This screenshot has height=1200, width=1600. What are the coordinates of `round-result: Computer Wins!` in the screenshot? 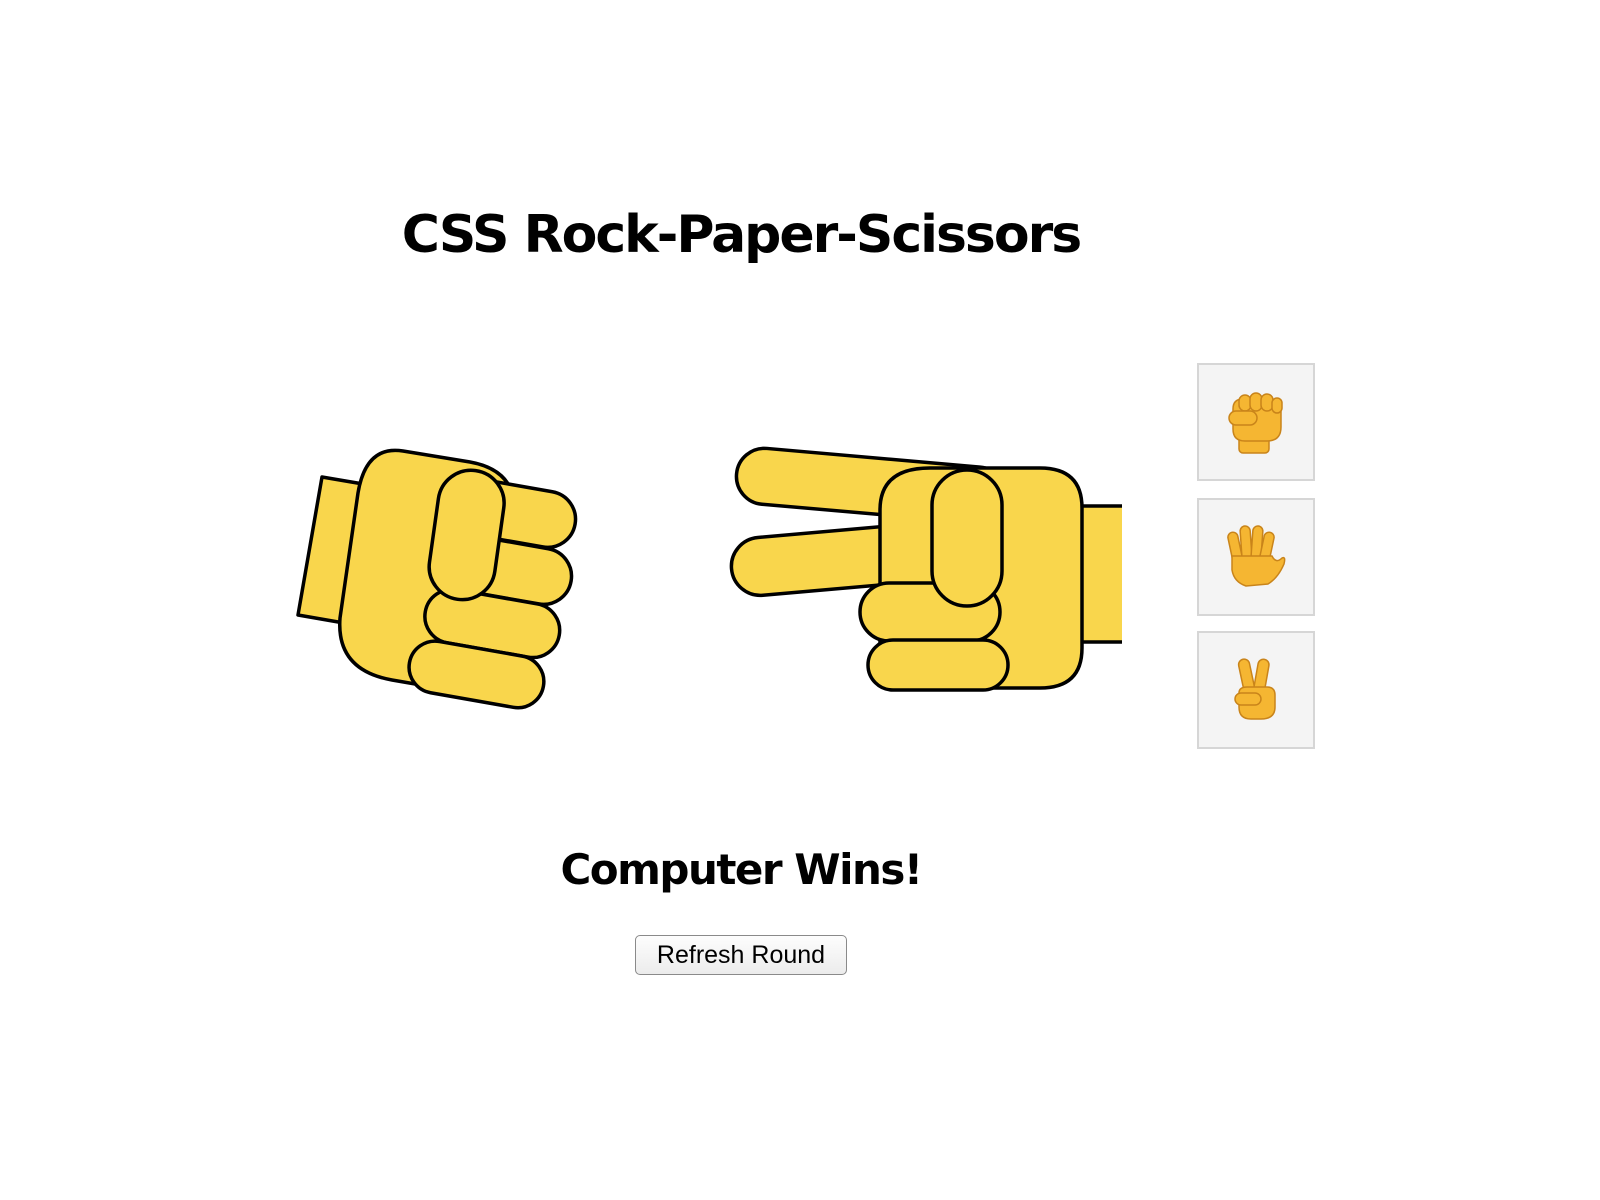 It's located at (741, 869).